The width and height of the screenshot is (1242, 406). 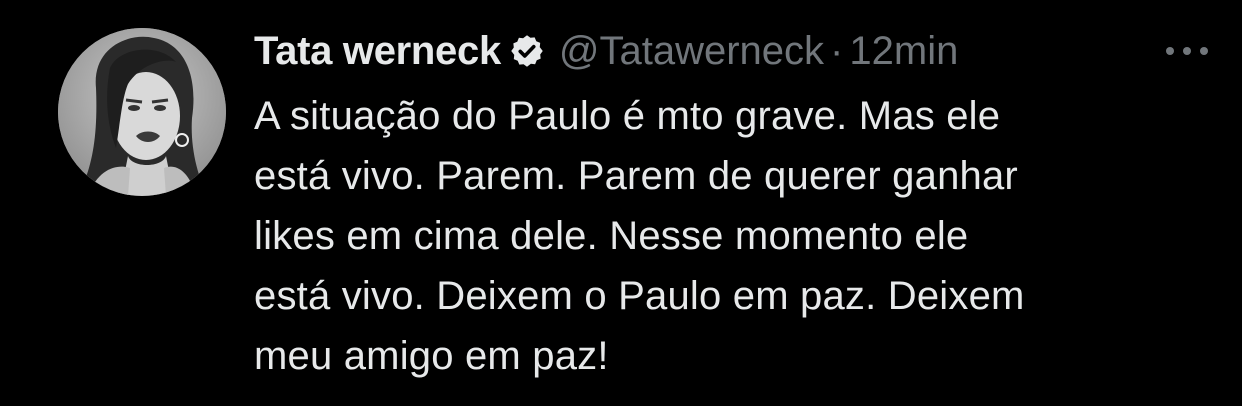 I want to click on avatar, so click(x=142, y=112).